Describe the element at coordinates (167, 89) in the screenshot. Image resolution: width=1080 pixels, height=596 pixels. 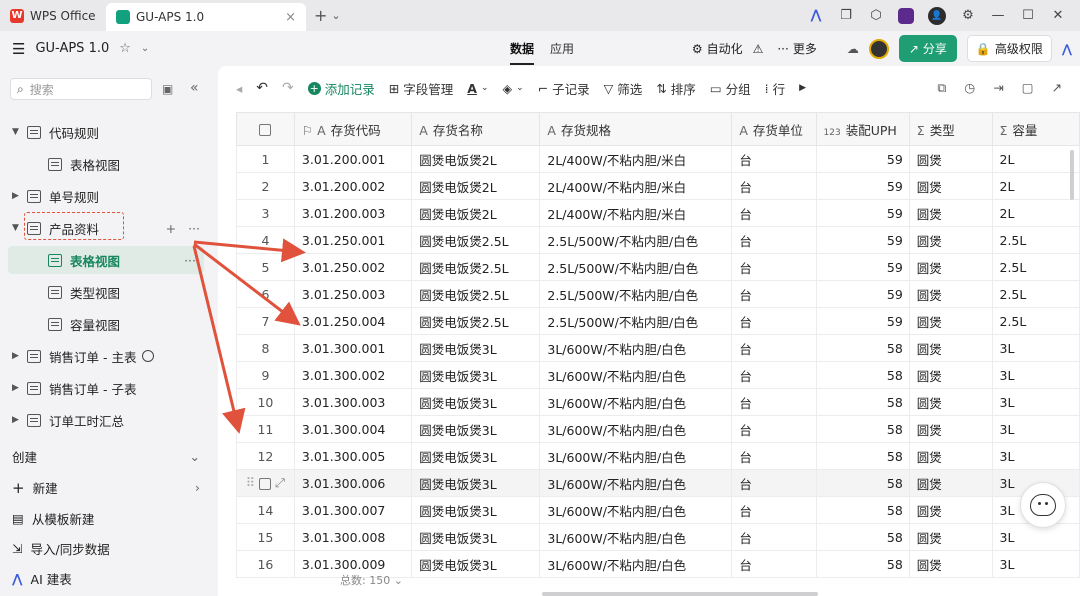
I see `collapse-all-icon: ▣` at that location.